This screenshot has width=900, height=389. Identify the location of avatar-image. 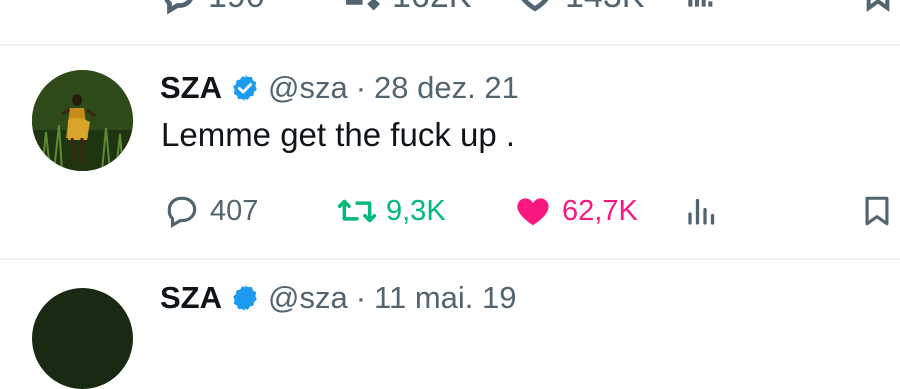
(82, 120).